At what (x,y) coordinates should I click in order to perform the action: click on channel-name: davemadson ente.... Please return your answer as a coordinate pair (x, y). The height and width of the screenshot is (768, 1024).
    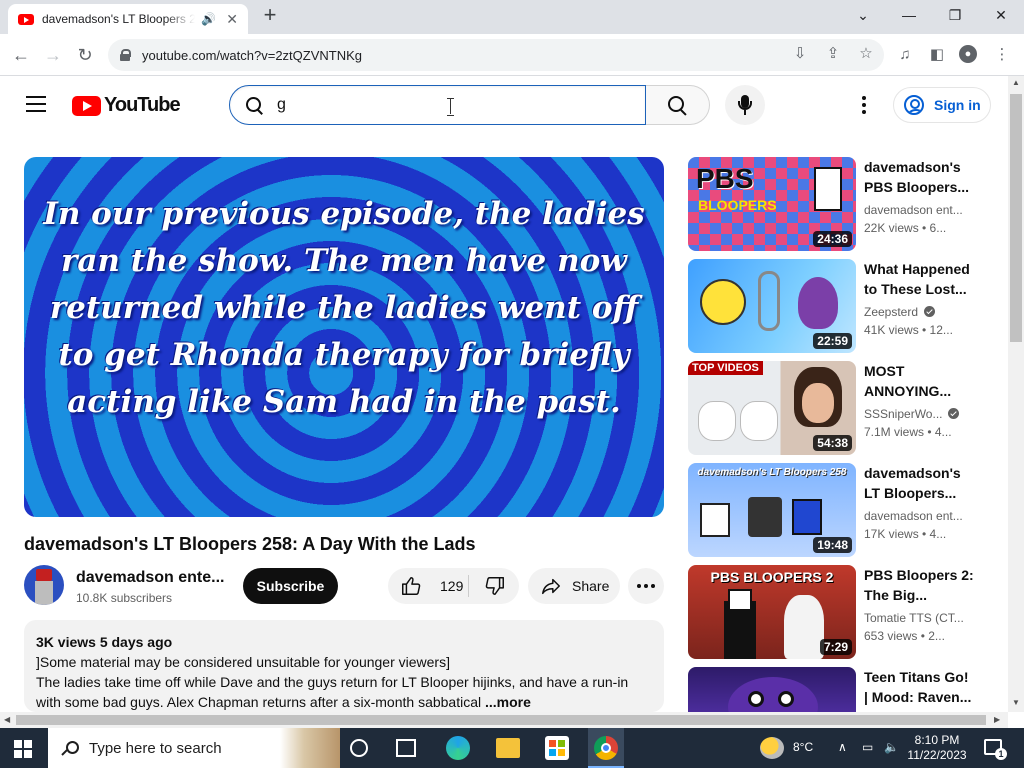
    Looking at the image, I should click on (150, 578).